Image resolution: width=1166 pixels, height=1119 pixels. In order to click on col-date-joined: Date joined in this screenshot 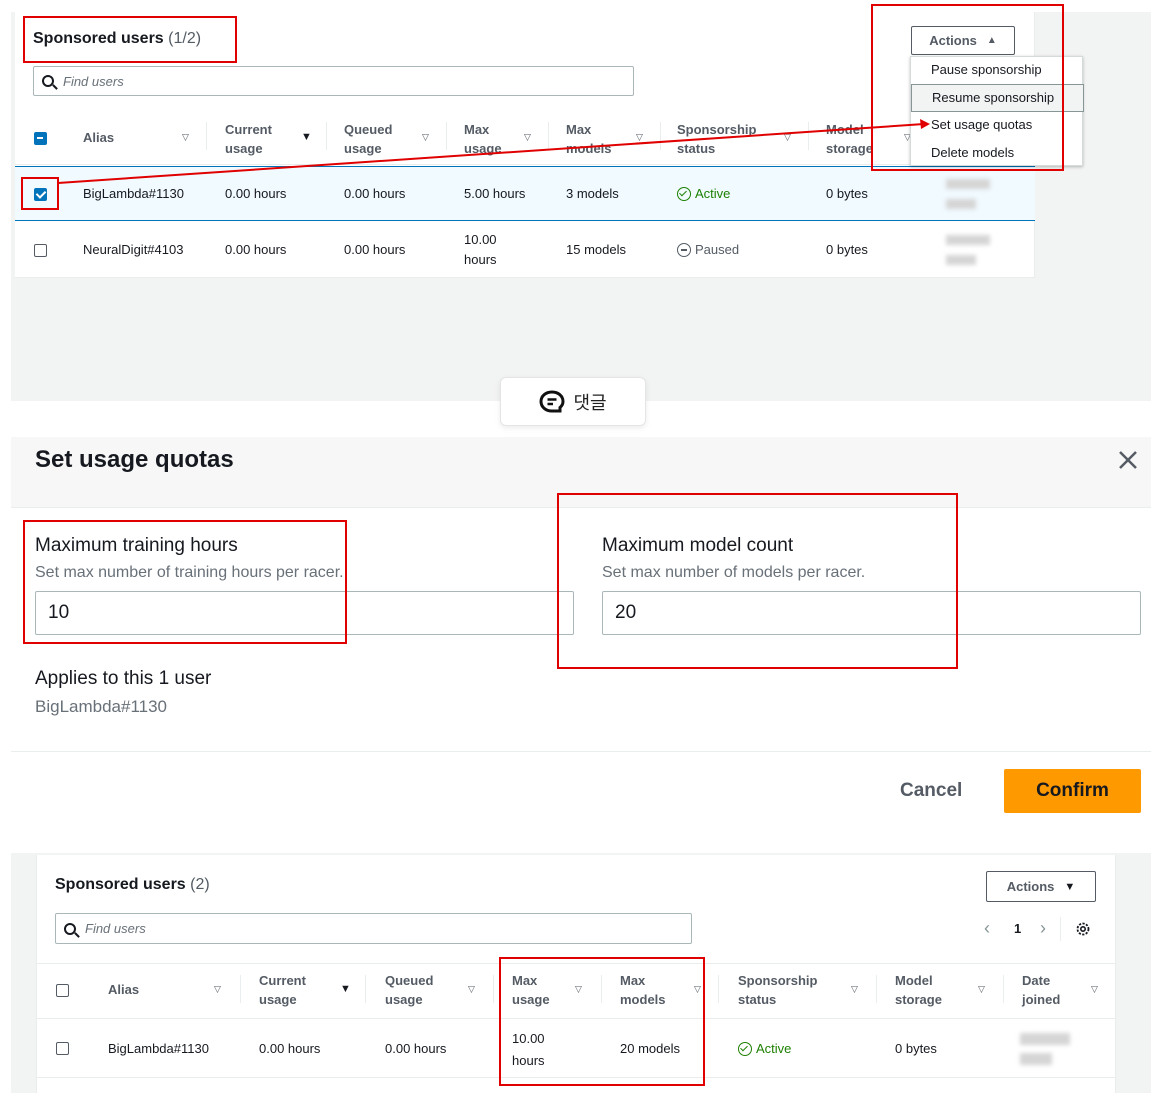, I will do `click(1041, 990)`.